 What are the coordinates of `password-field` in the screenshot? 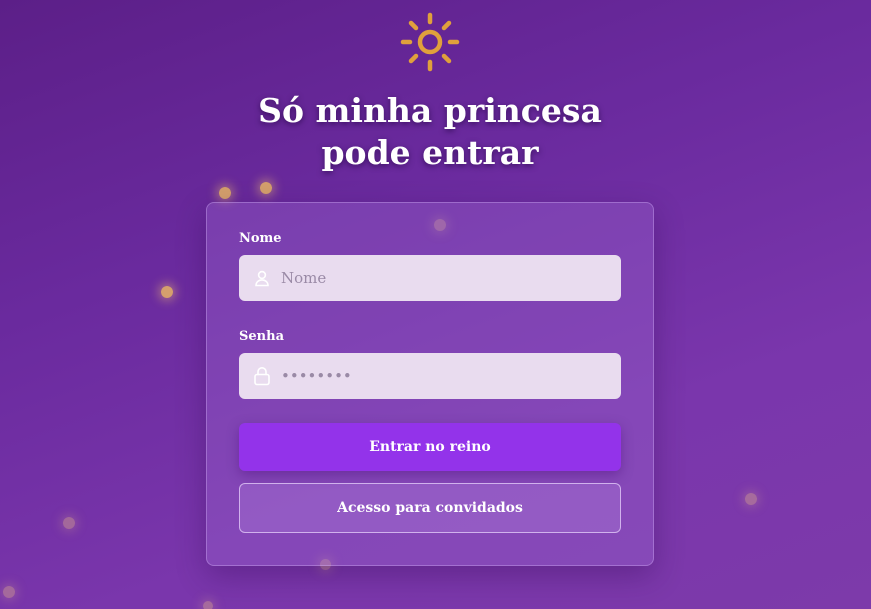 It's located at (430, 376).